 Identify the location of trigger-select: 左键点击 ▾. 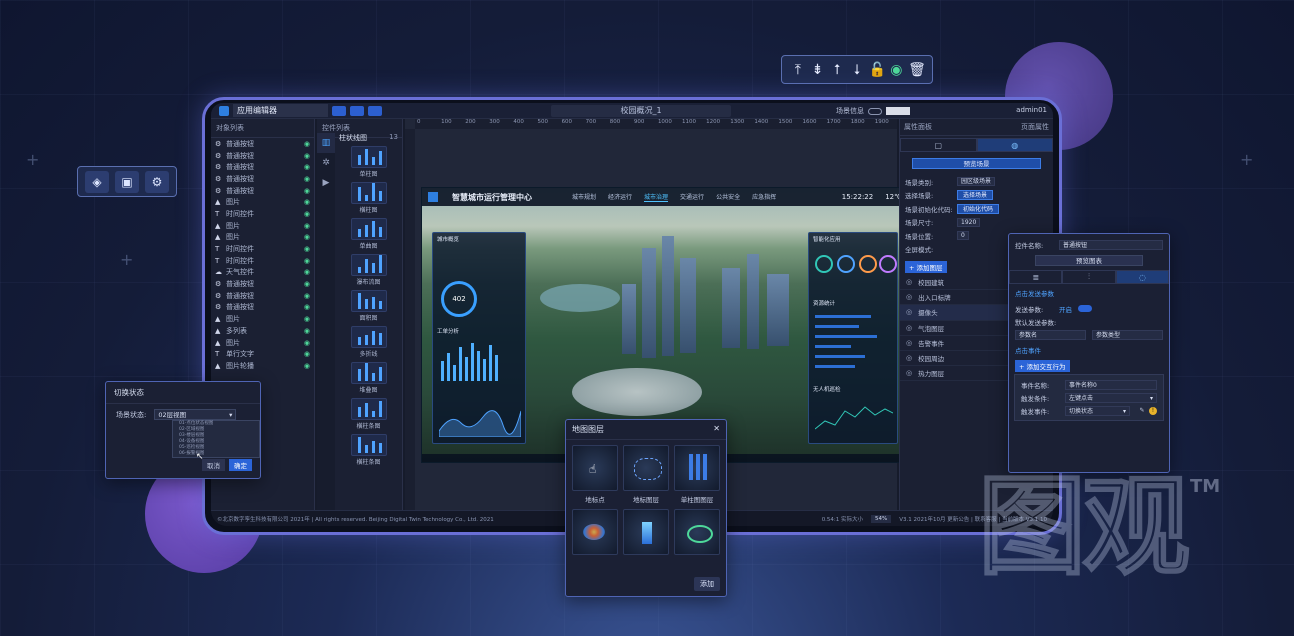
(1111, 397).